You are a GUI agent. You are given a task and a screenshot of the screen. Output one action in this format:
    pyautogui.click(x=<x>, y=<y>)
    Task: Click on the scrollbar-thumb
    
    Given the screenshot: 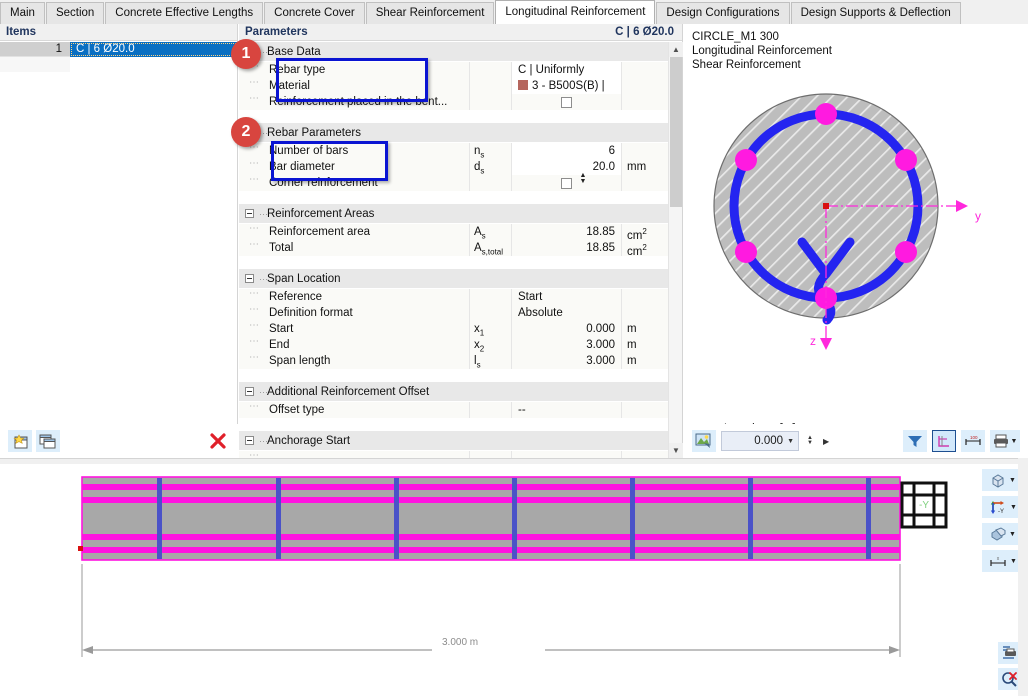 What is the action you would take?
    pyautogui.click(x=676, y=132)
    